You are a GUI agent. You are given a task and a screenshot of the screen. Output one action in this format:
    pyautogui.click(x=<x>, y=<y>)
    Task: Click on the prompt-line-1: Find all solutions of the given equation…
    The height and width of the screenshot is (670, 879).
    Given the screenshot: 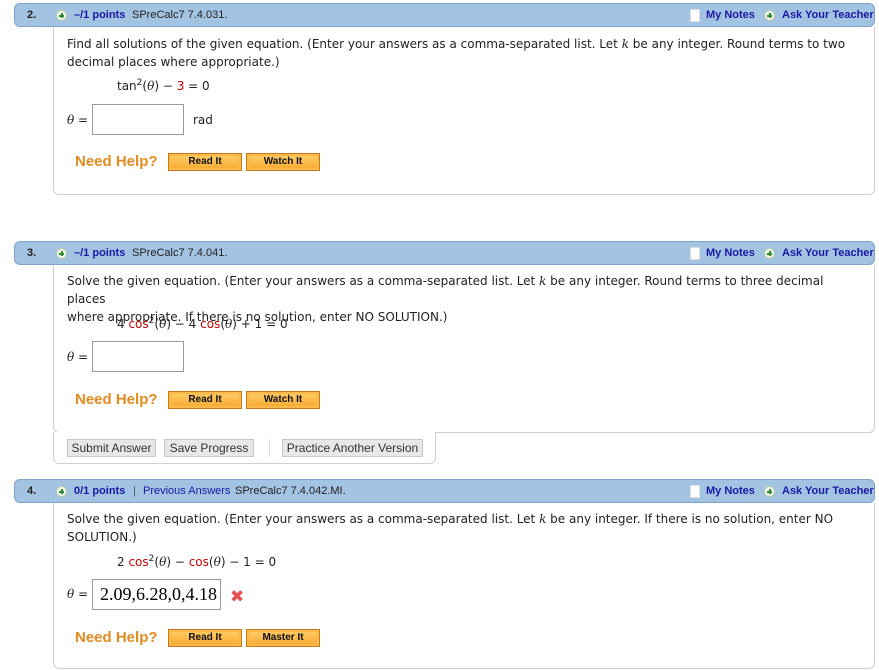 What is the action you would take?
    pyautogui.click(x=456, y=44)
    